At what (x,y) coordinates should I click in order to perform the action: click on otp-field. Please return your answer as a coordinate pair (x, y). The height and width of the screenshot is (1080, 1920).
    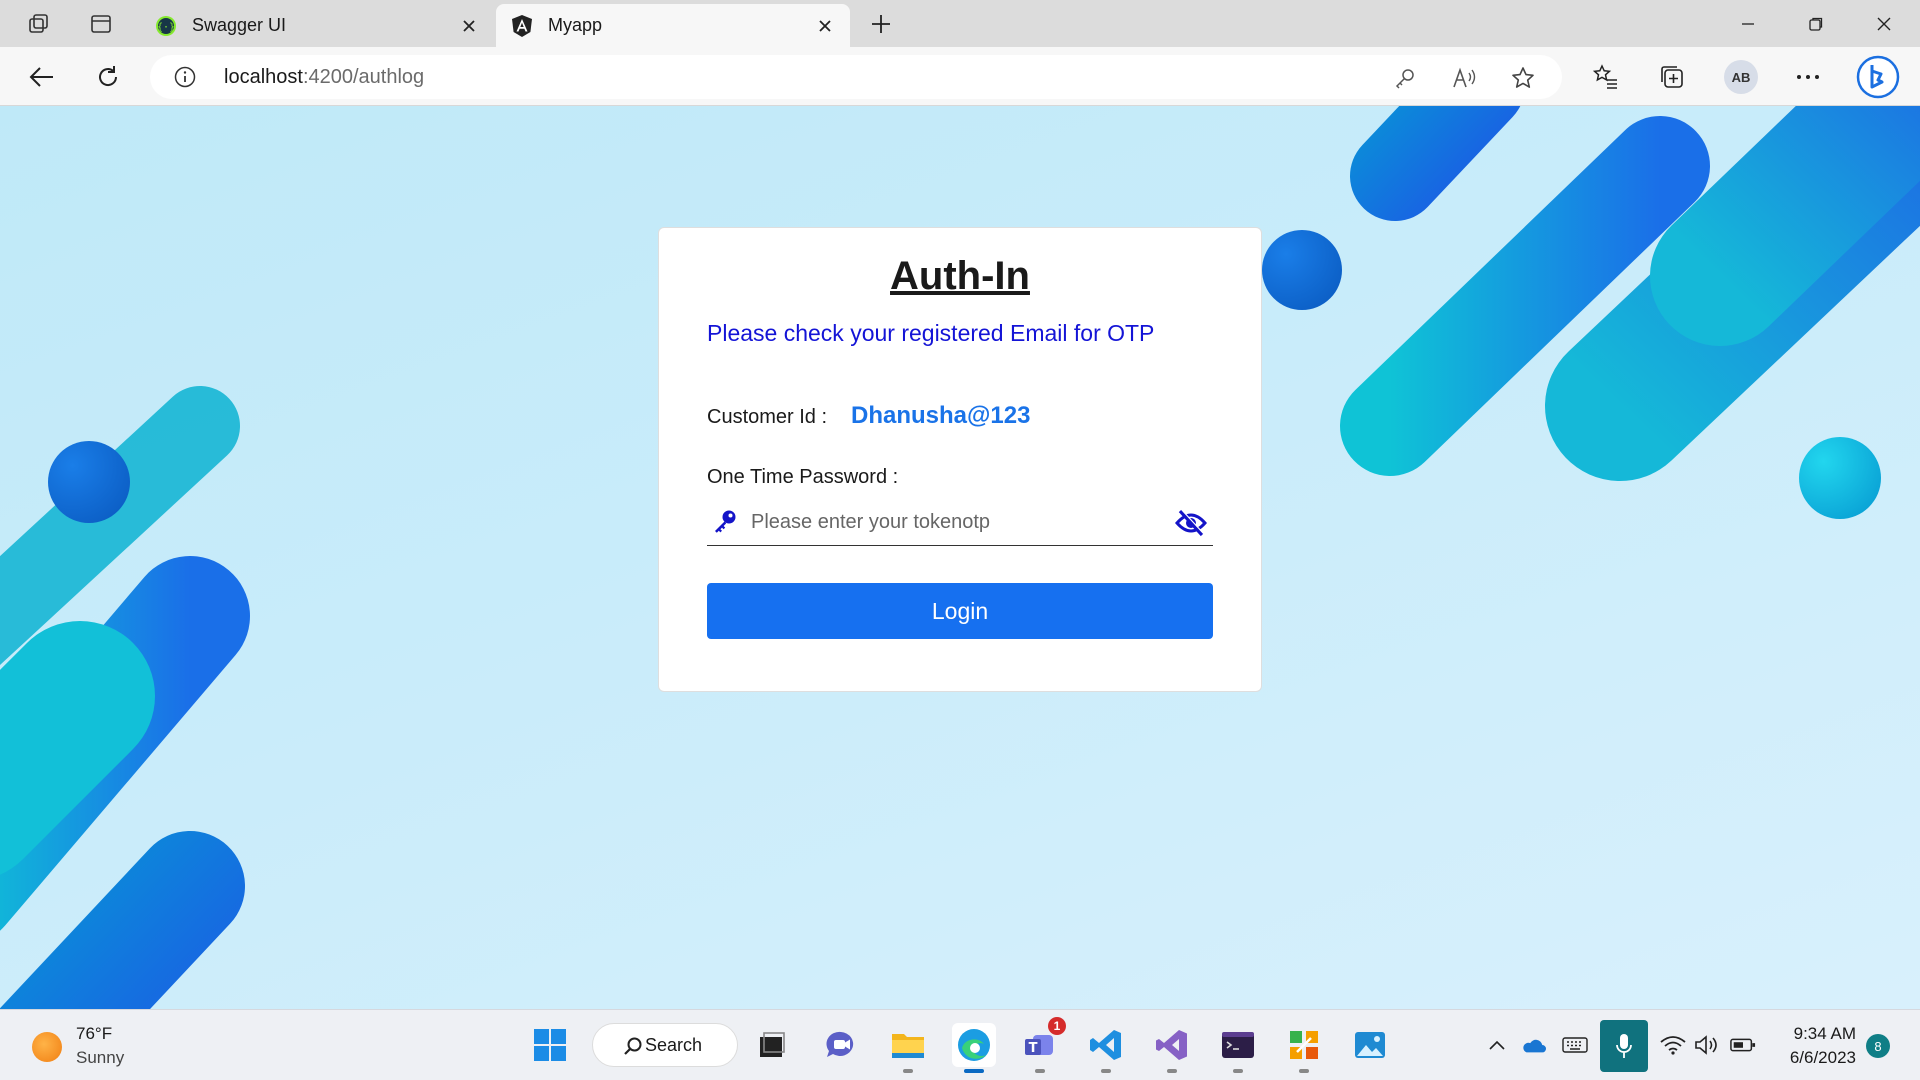
    Looking at the image, I should click on (960, 523).